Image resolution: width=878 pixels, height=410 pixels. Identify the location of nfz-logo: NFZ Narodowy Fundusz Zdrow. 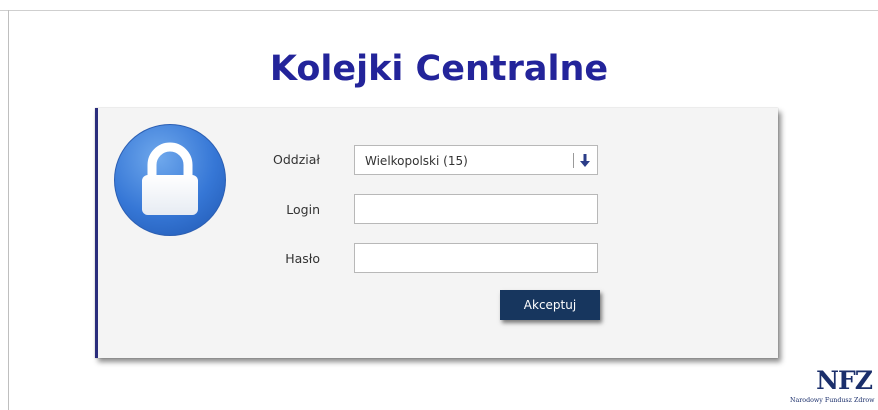
(832, 388).